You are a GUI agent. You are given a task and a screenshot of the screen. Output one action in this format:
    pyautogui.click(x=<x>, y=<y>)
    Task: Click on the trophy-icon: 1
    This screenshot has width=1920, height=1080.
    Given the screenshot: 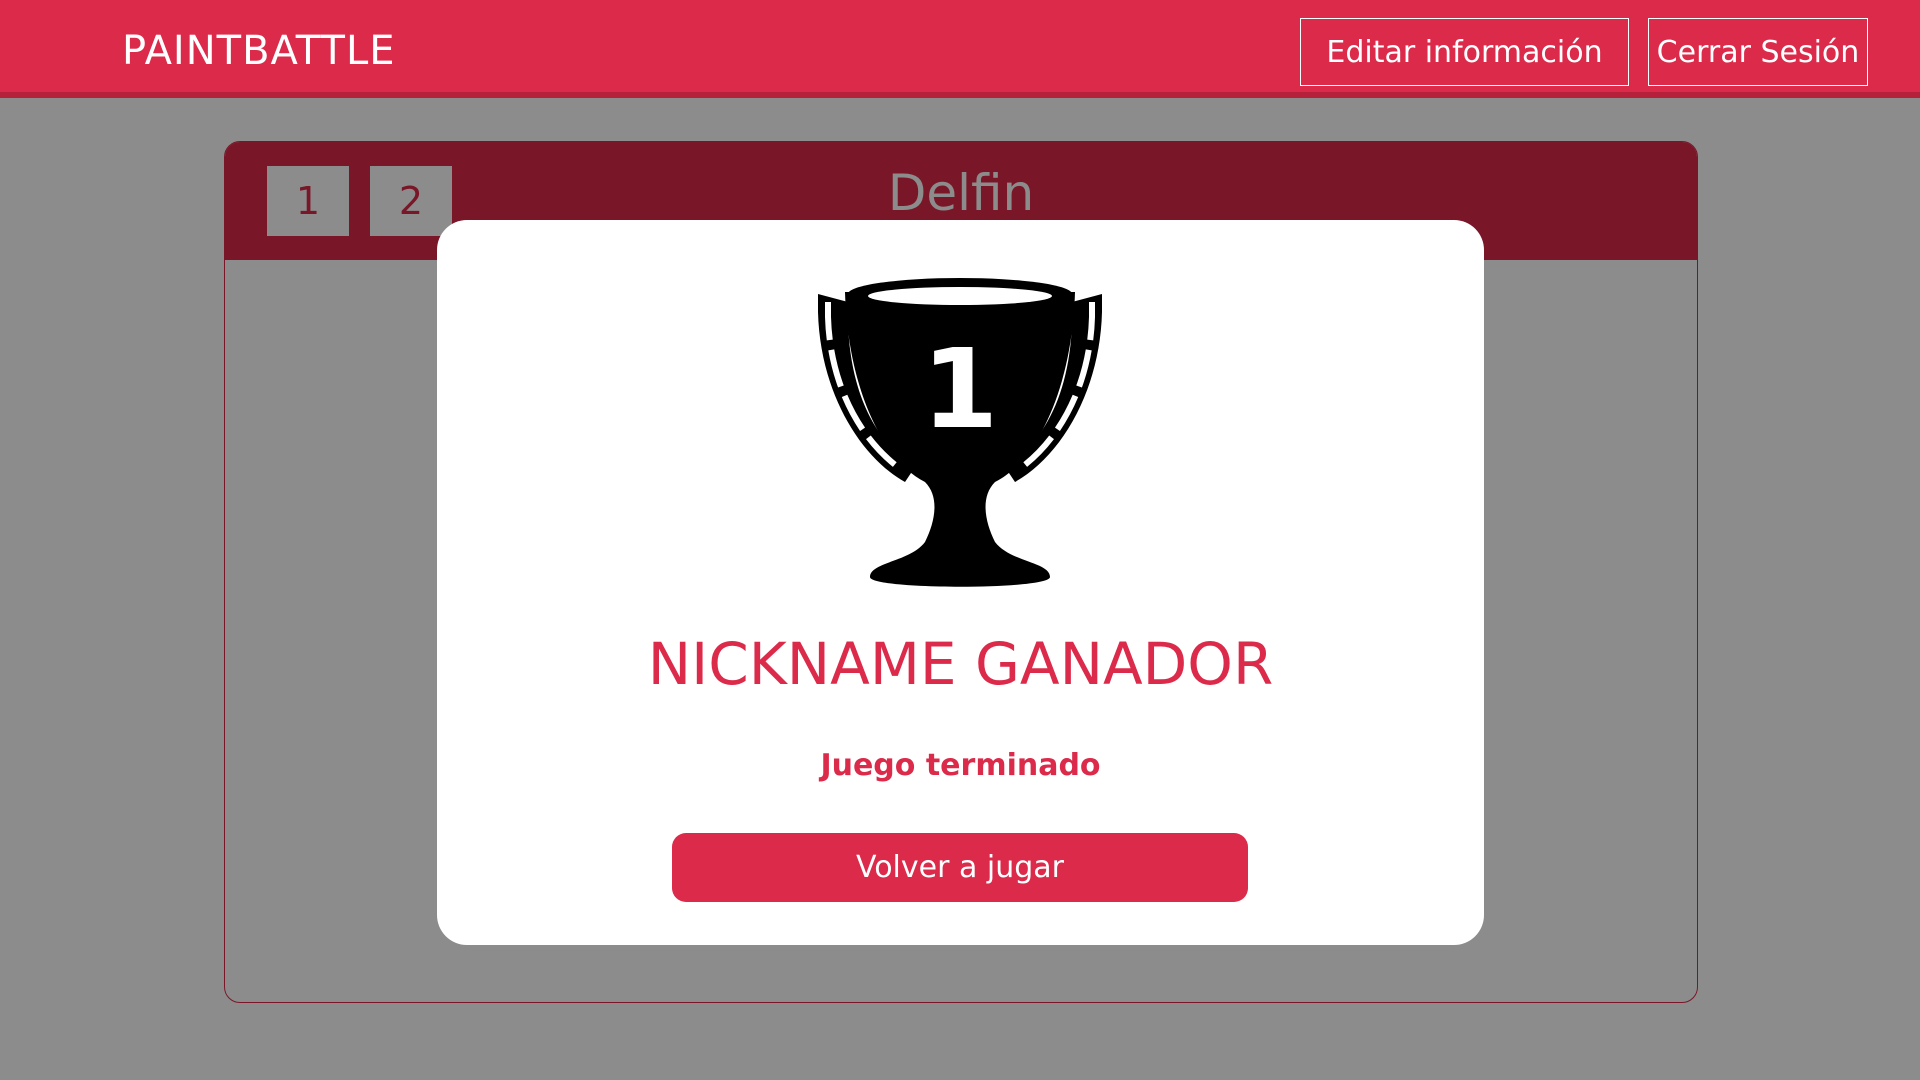 What is the action you would take?
    pyautogui.click(x=960, y=432)
    